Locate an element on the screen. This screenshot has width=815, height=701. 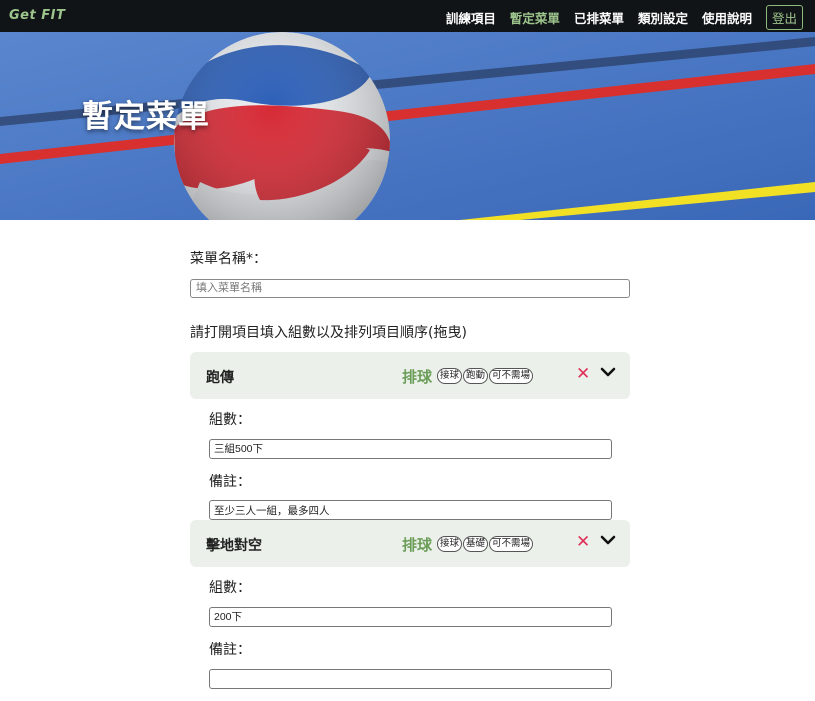
nav-link-category-settings: 類別設定 is located at coordinates (663, 17).